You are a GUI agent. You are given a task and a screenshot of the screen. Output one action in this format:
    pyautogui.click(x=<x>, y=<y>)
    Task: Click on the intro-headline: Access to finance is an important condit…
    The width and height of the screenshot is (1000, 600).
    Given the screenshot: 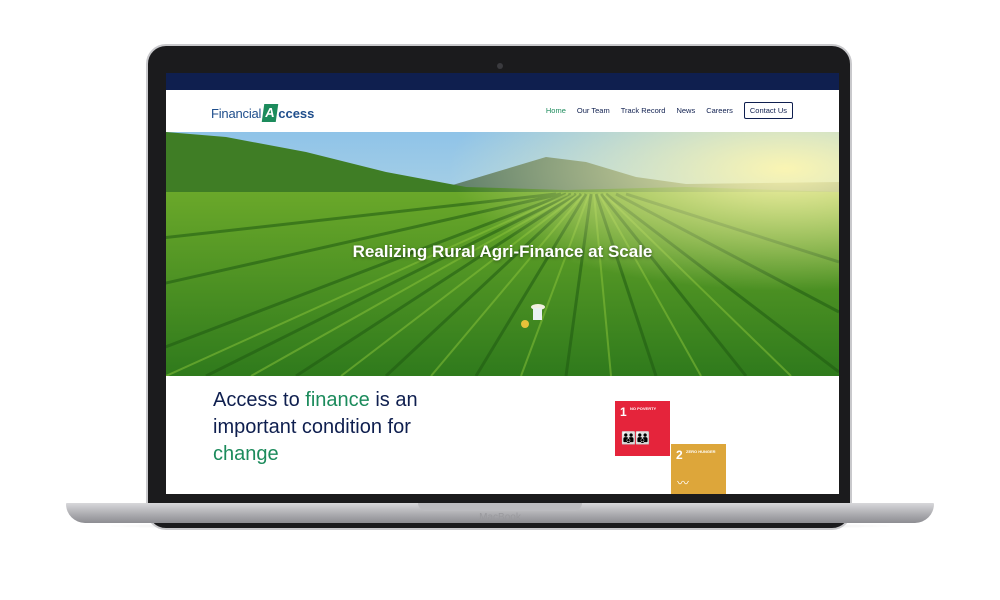 What is the action you would take?
    pyautogui.click(x=343, y=427)
    